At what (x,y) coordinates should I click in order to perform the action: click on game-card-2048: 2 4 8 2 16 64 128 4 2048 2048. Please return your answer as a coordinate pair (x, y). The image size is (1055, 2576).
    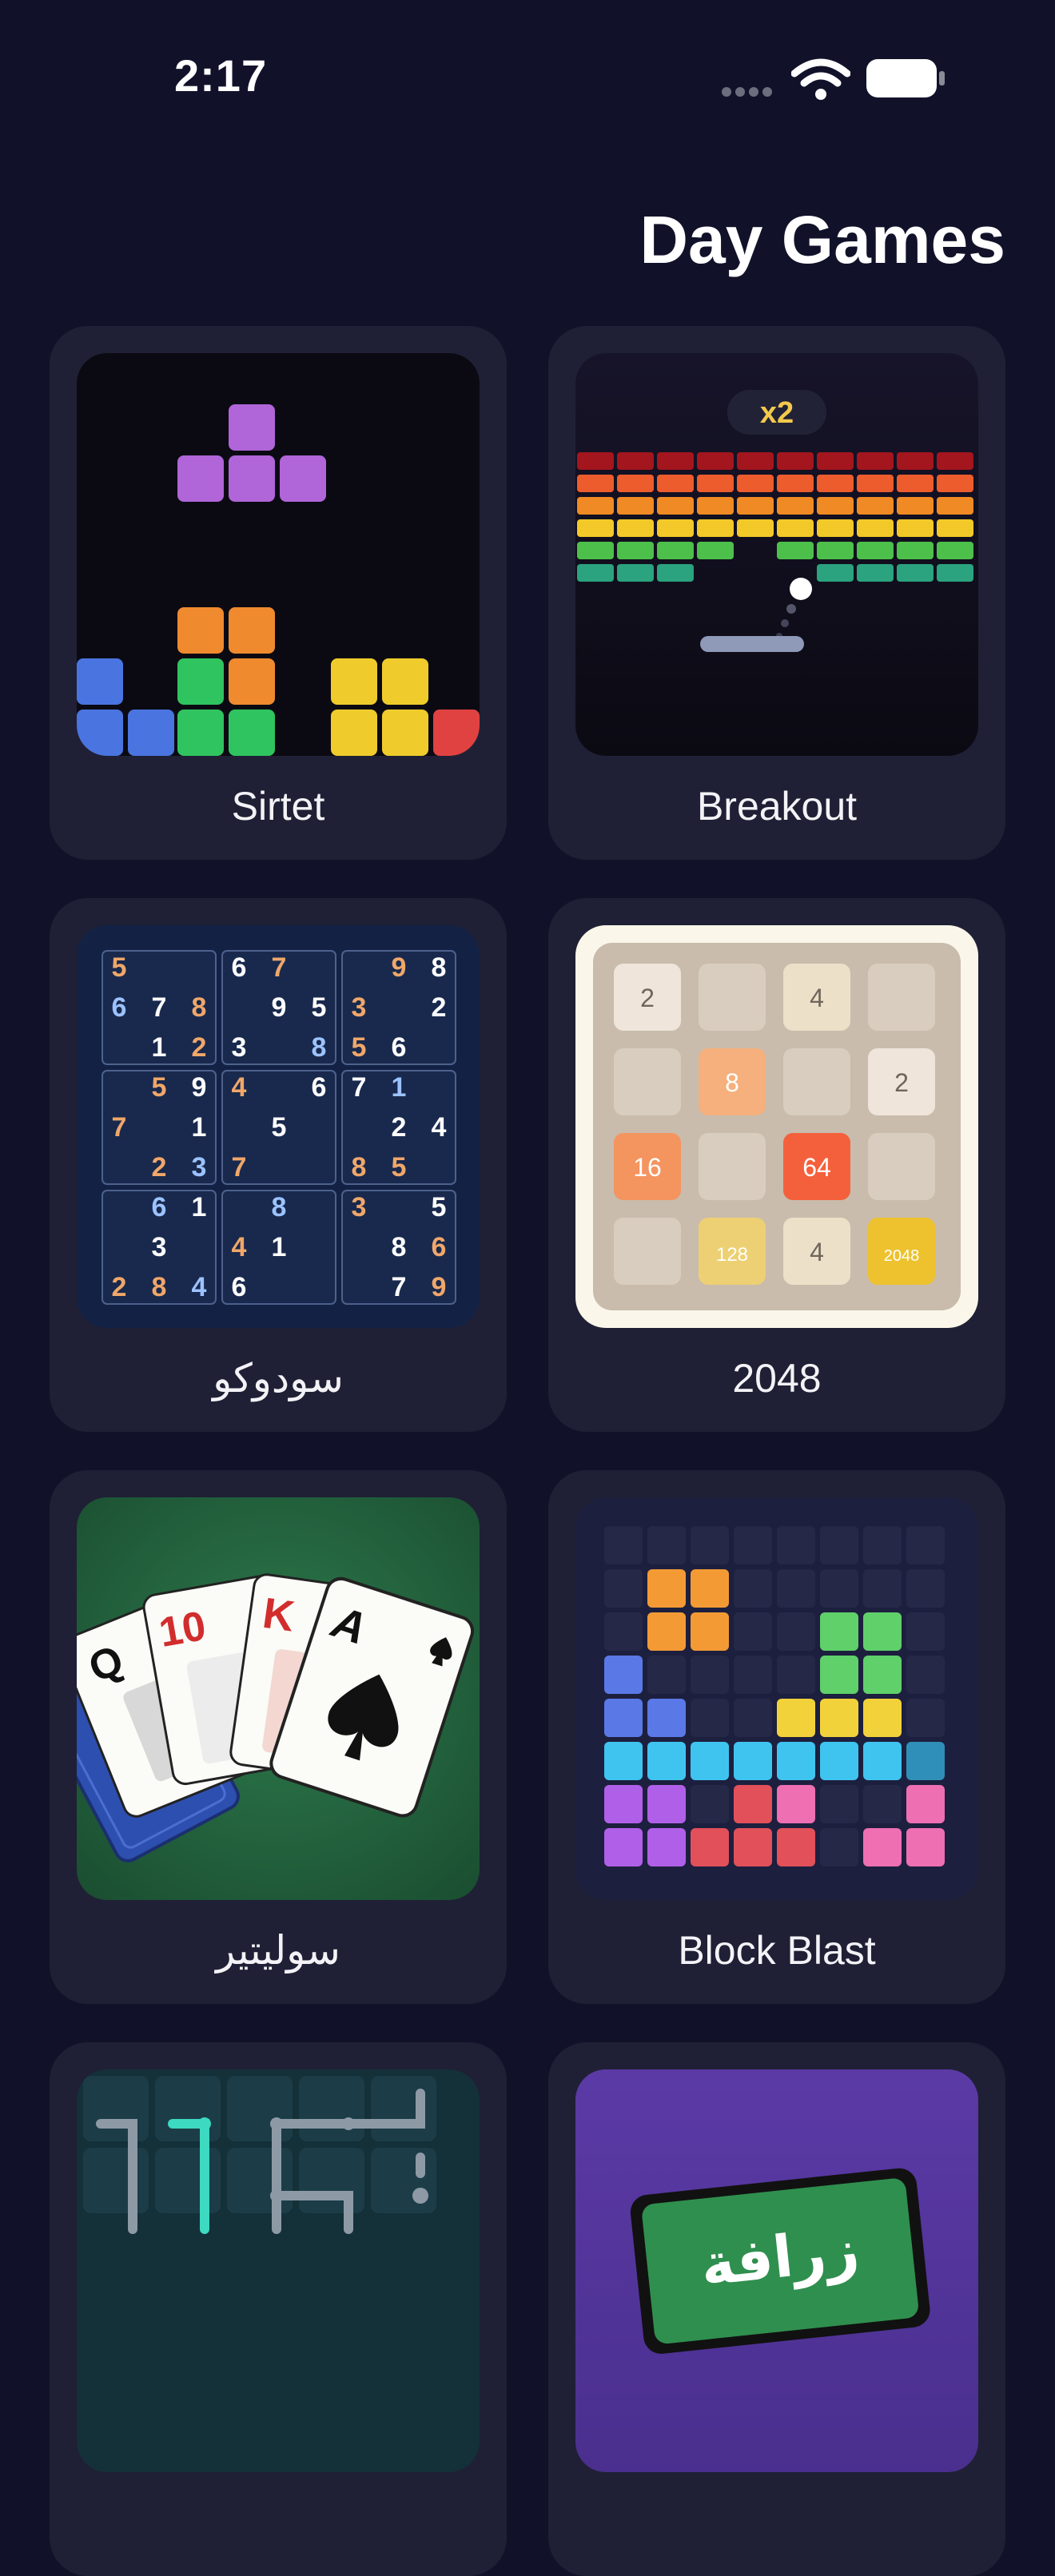
    Looking at the image, I should click on (776, 1165).